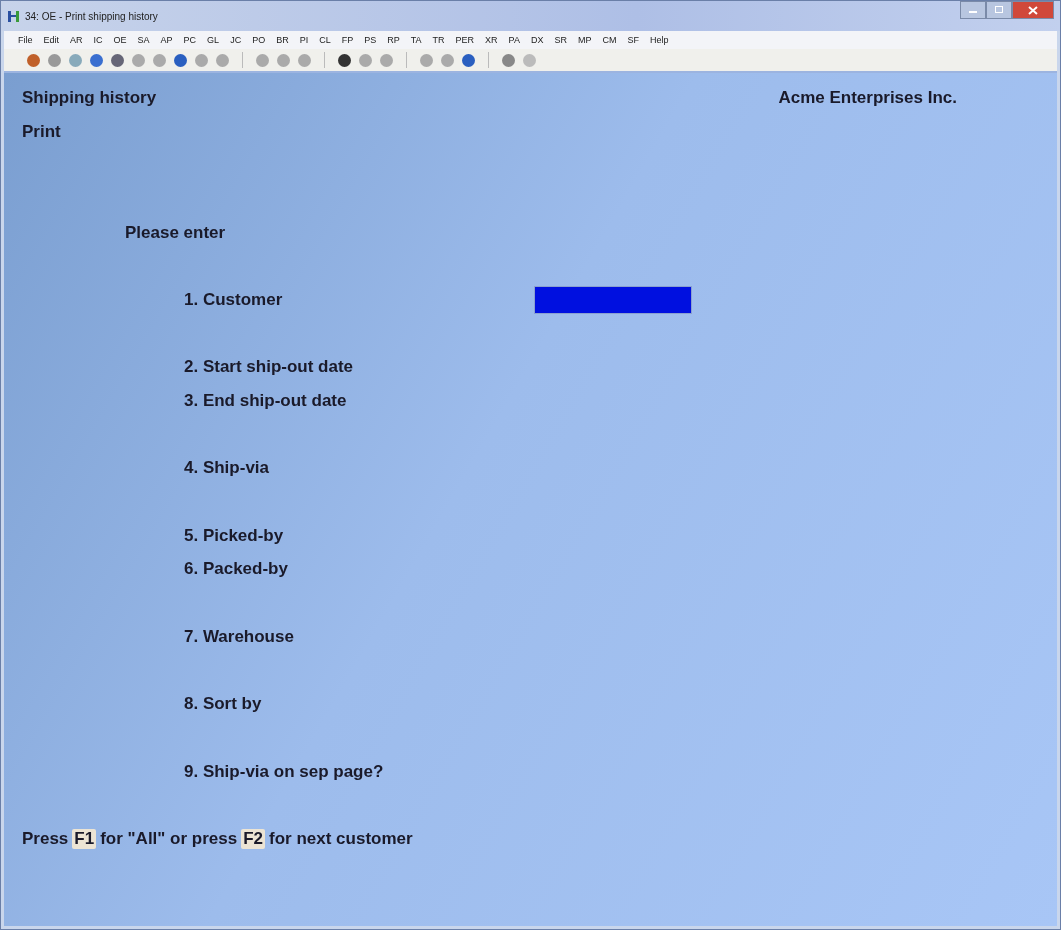 Image resolution: width=1061 pixels, height=930 pixels. Describe the element at coordinates (14, 16) in the screenshot. I see `app-icon` at that location.